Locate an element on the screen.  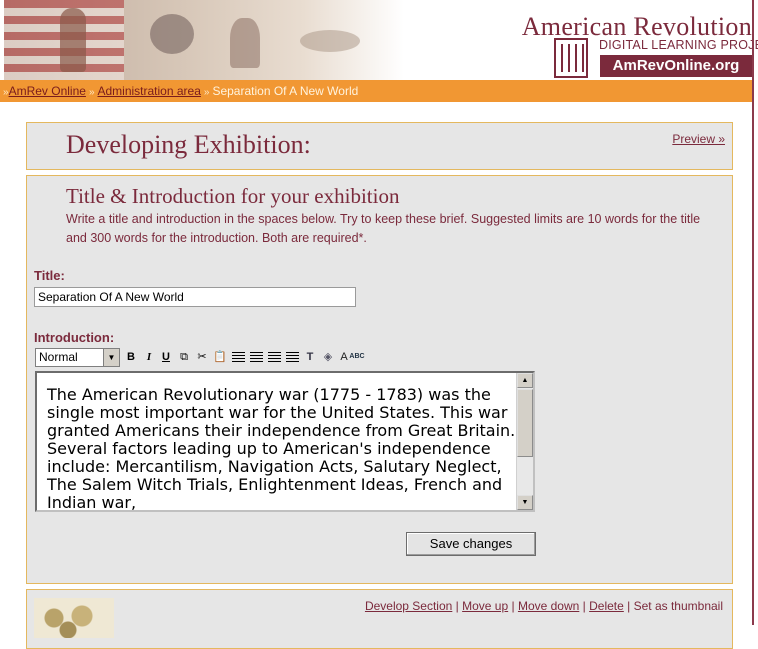
align-center-icon is located at coordinates (256, 357).